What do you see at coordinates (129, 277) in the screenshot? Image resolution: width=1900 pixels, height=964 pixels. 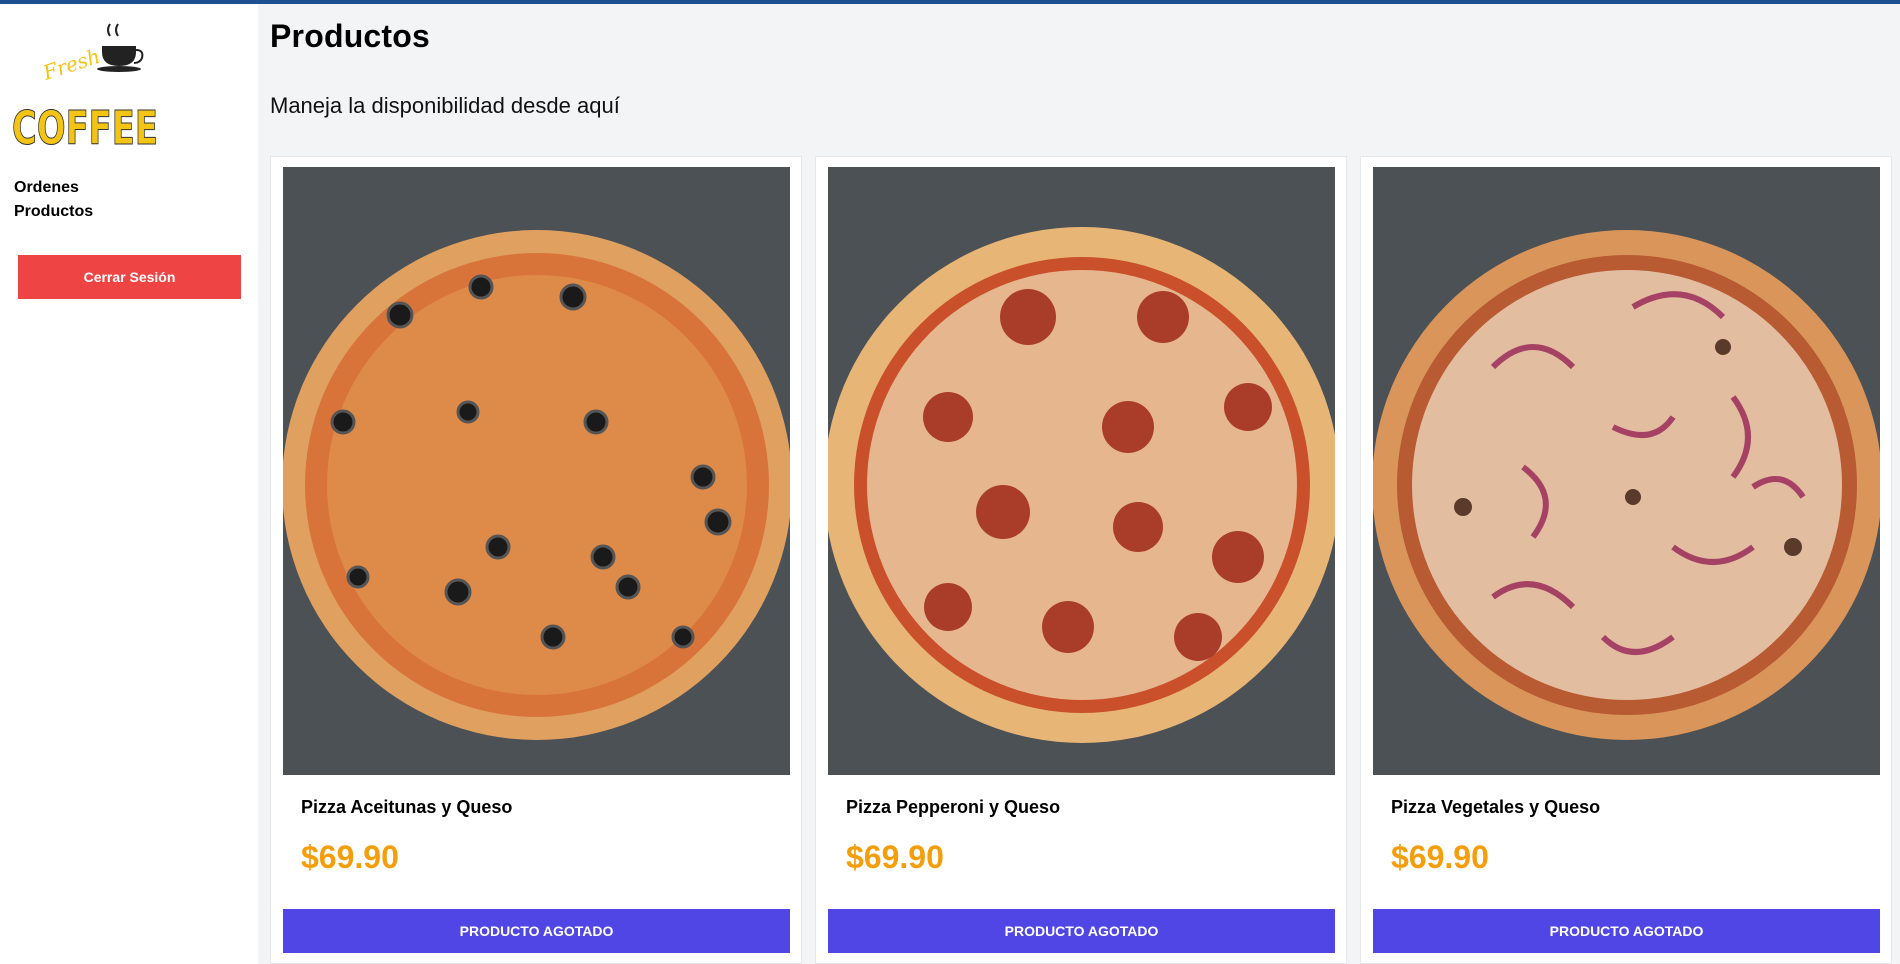 I see `logout-button: Cerrar Sesión` at bounding box center [129, 277].